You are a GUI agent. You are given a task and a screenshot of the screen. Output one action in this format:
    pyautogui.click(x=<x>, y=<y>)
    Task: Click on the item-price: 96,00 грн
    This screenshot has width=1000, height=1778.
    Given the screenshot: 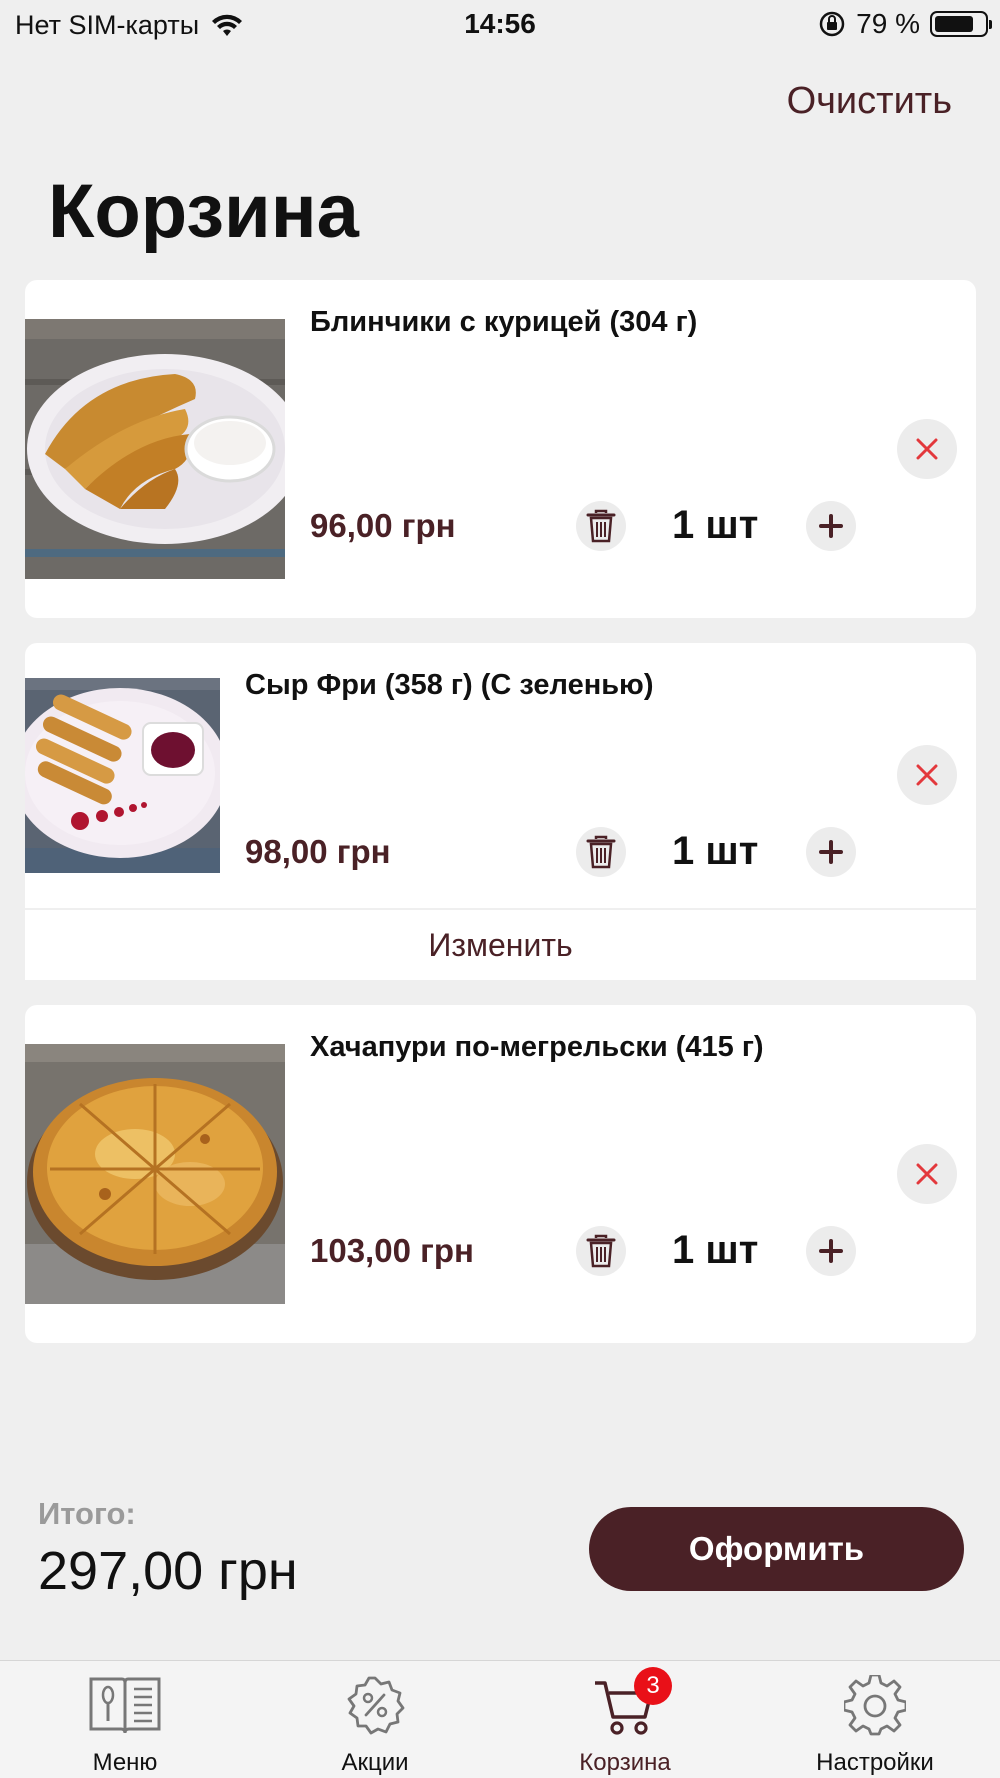 What is the action you would take?
    pyautogui.click(x=383, y=525)
    